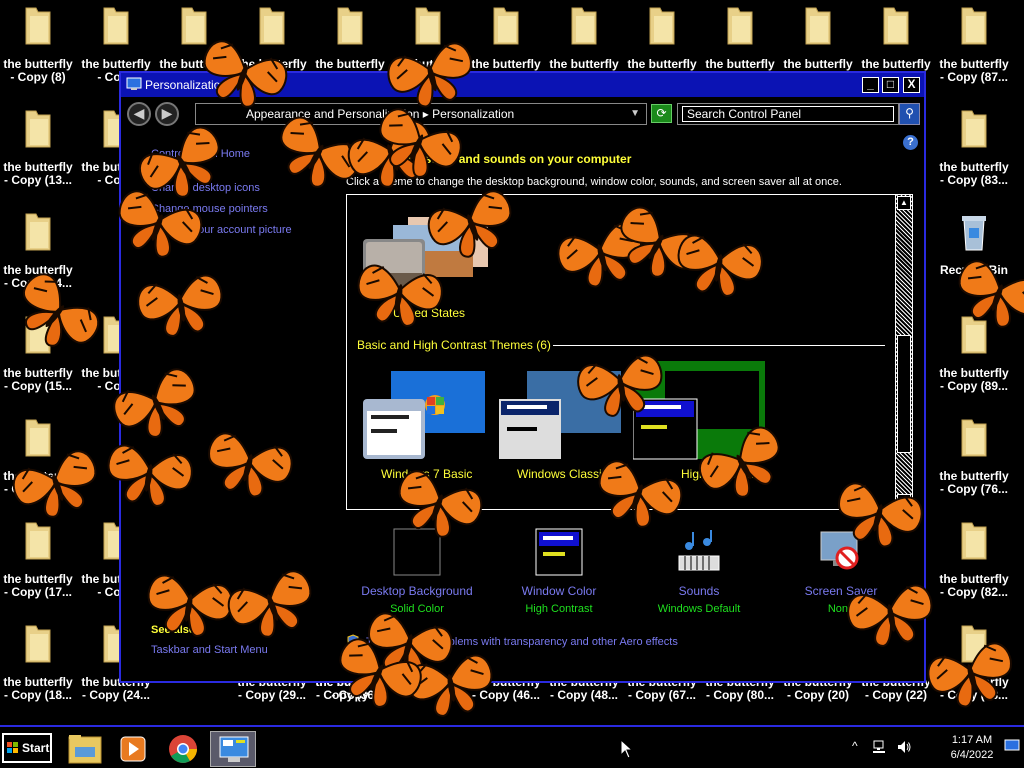  I want to click on theme-windows-7-basic-label: Windows 7 Basic, so click(427, 474).